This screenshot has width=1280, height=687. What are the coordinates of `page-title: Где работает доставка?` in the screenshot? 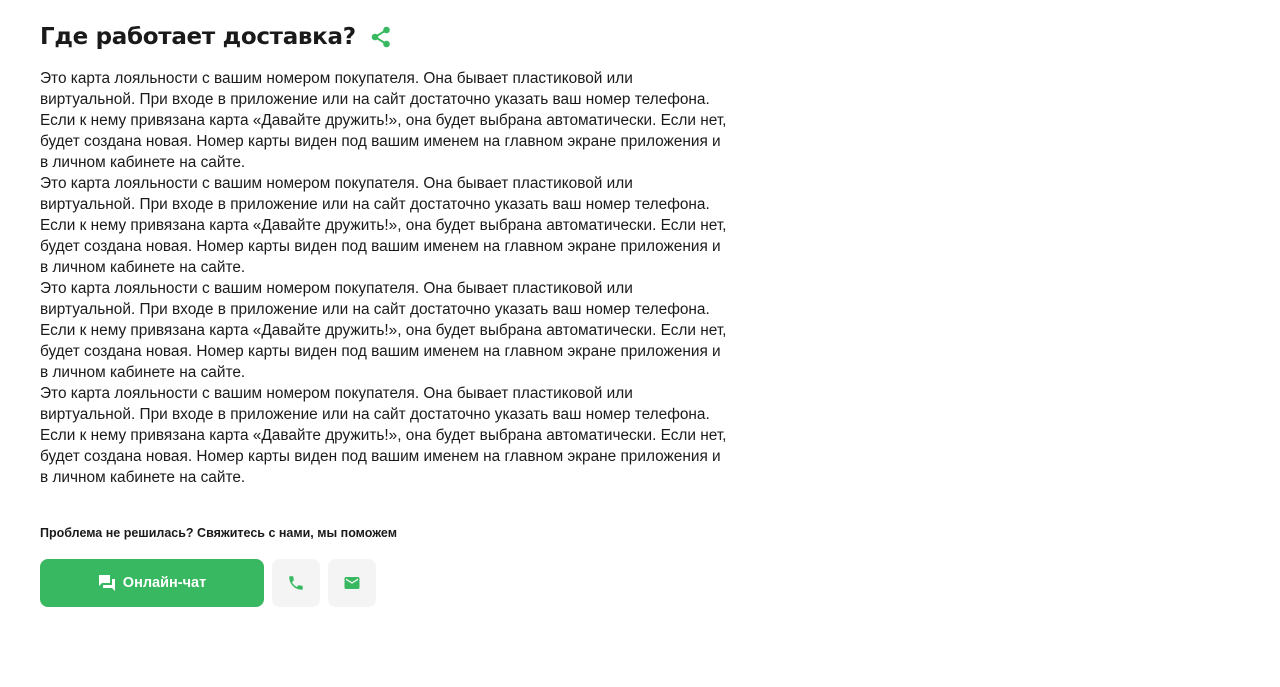 It's located at (198, 37).